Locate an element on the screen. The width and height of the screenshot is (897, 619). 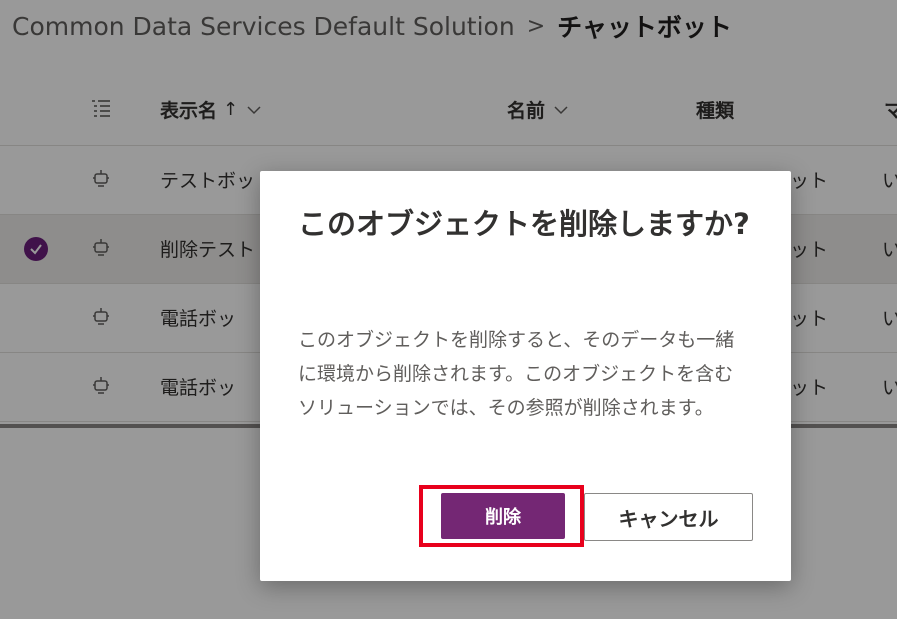
delete-button: 削除 is located at coordinates (503, 516).